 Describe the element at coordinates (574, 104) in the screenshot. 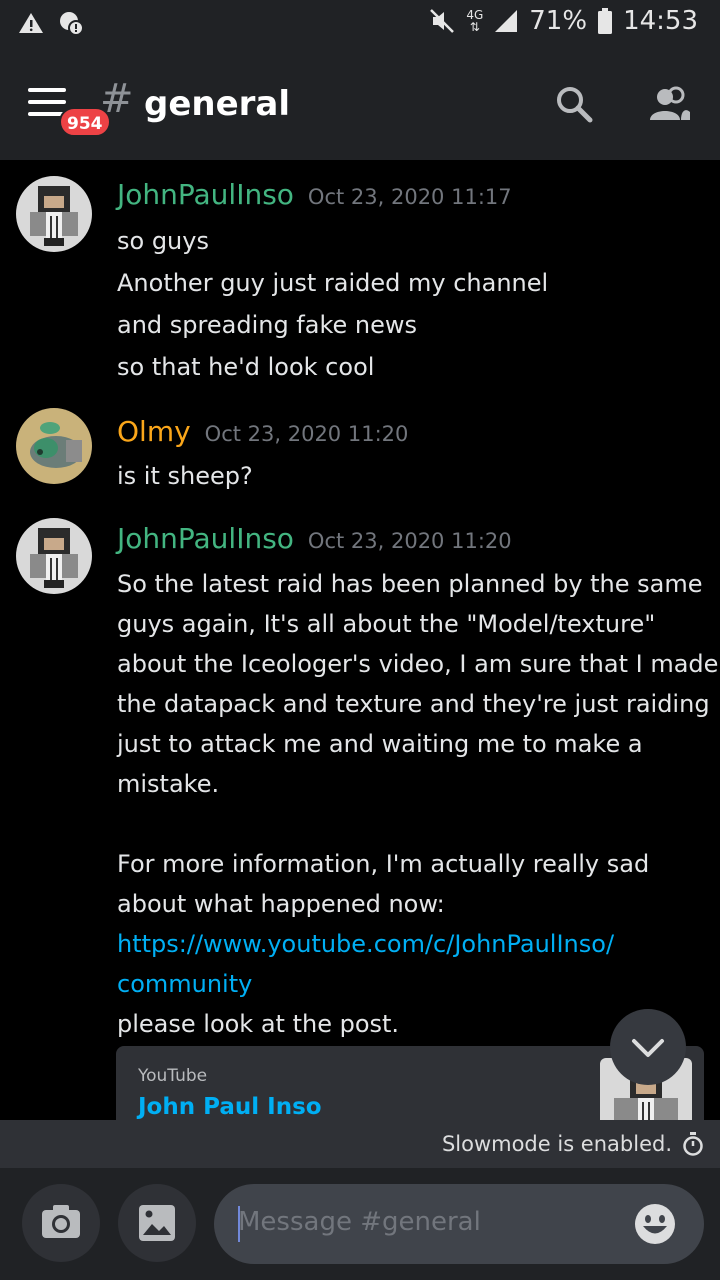

I see `search-icon` at that location.